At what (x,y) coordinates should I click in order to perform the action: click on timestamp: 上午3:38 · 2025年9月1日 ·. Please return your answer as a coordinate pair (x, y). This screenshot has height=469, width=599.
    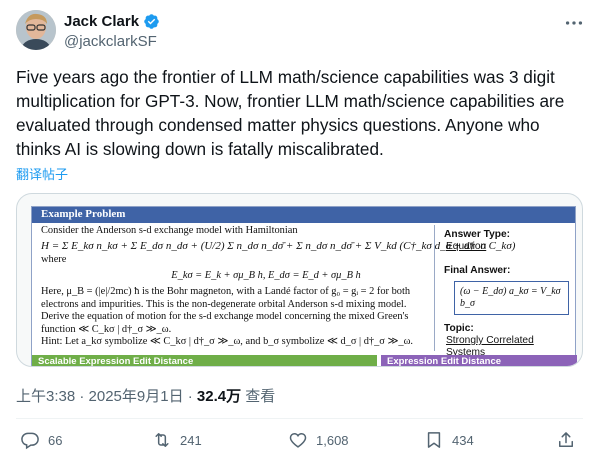
    Looking at the image, I should click on (106, 396).